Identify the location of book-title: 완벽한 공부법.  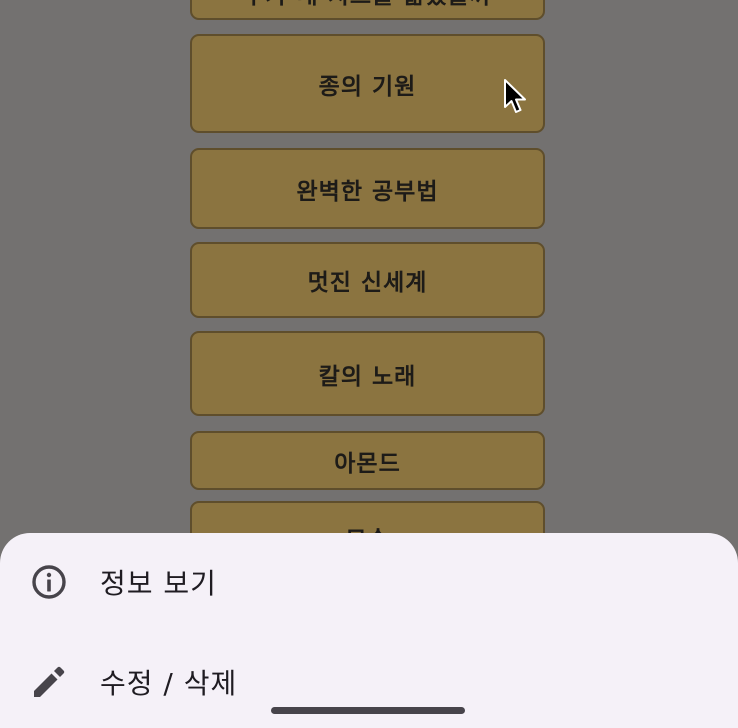
(367, 191).